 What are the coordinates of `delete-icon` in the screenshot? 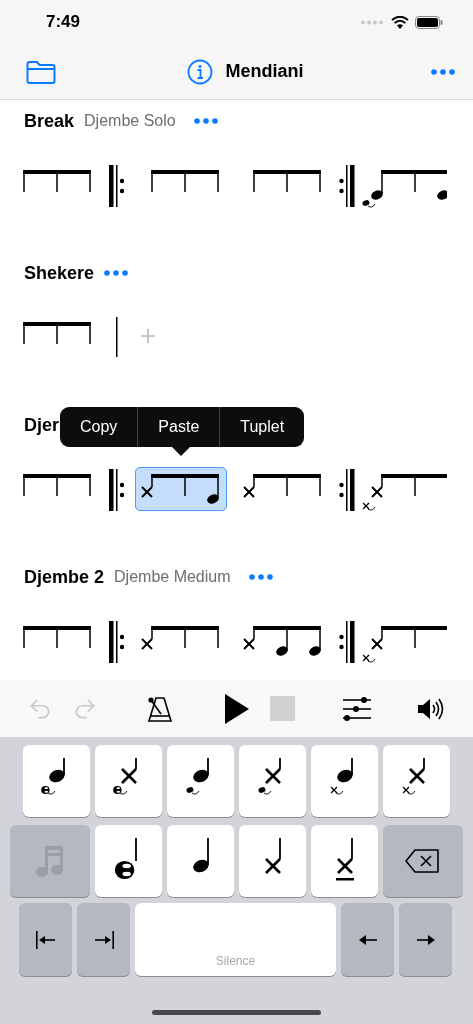 It's located at (423, 861).